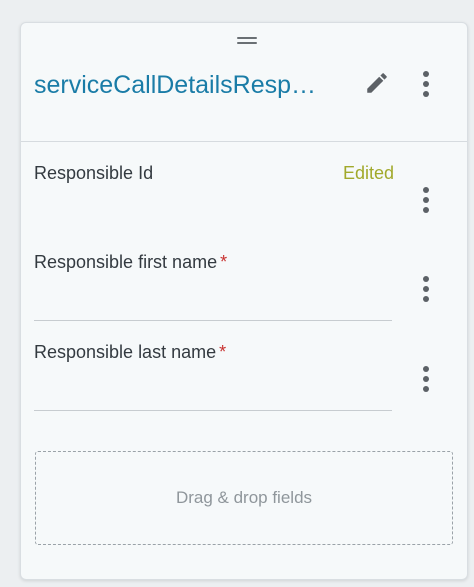  I want to click on pencil-icon, so click(377, 83).